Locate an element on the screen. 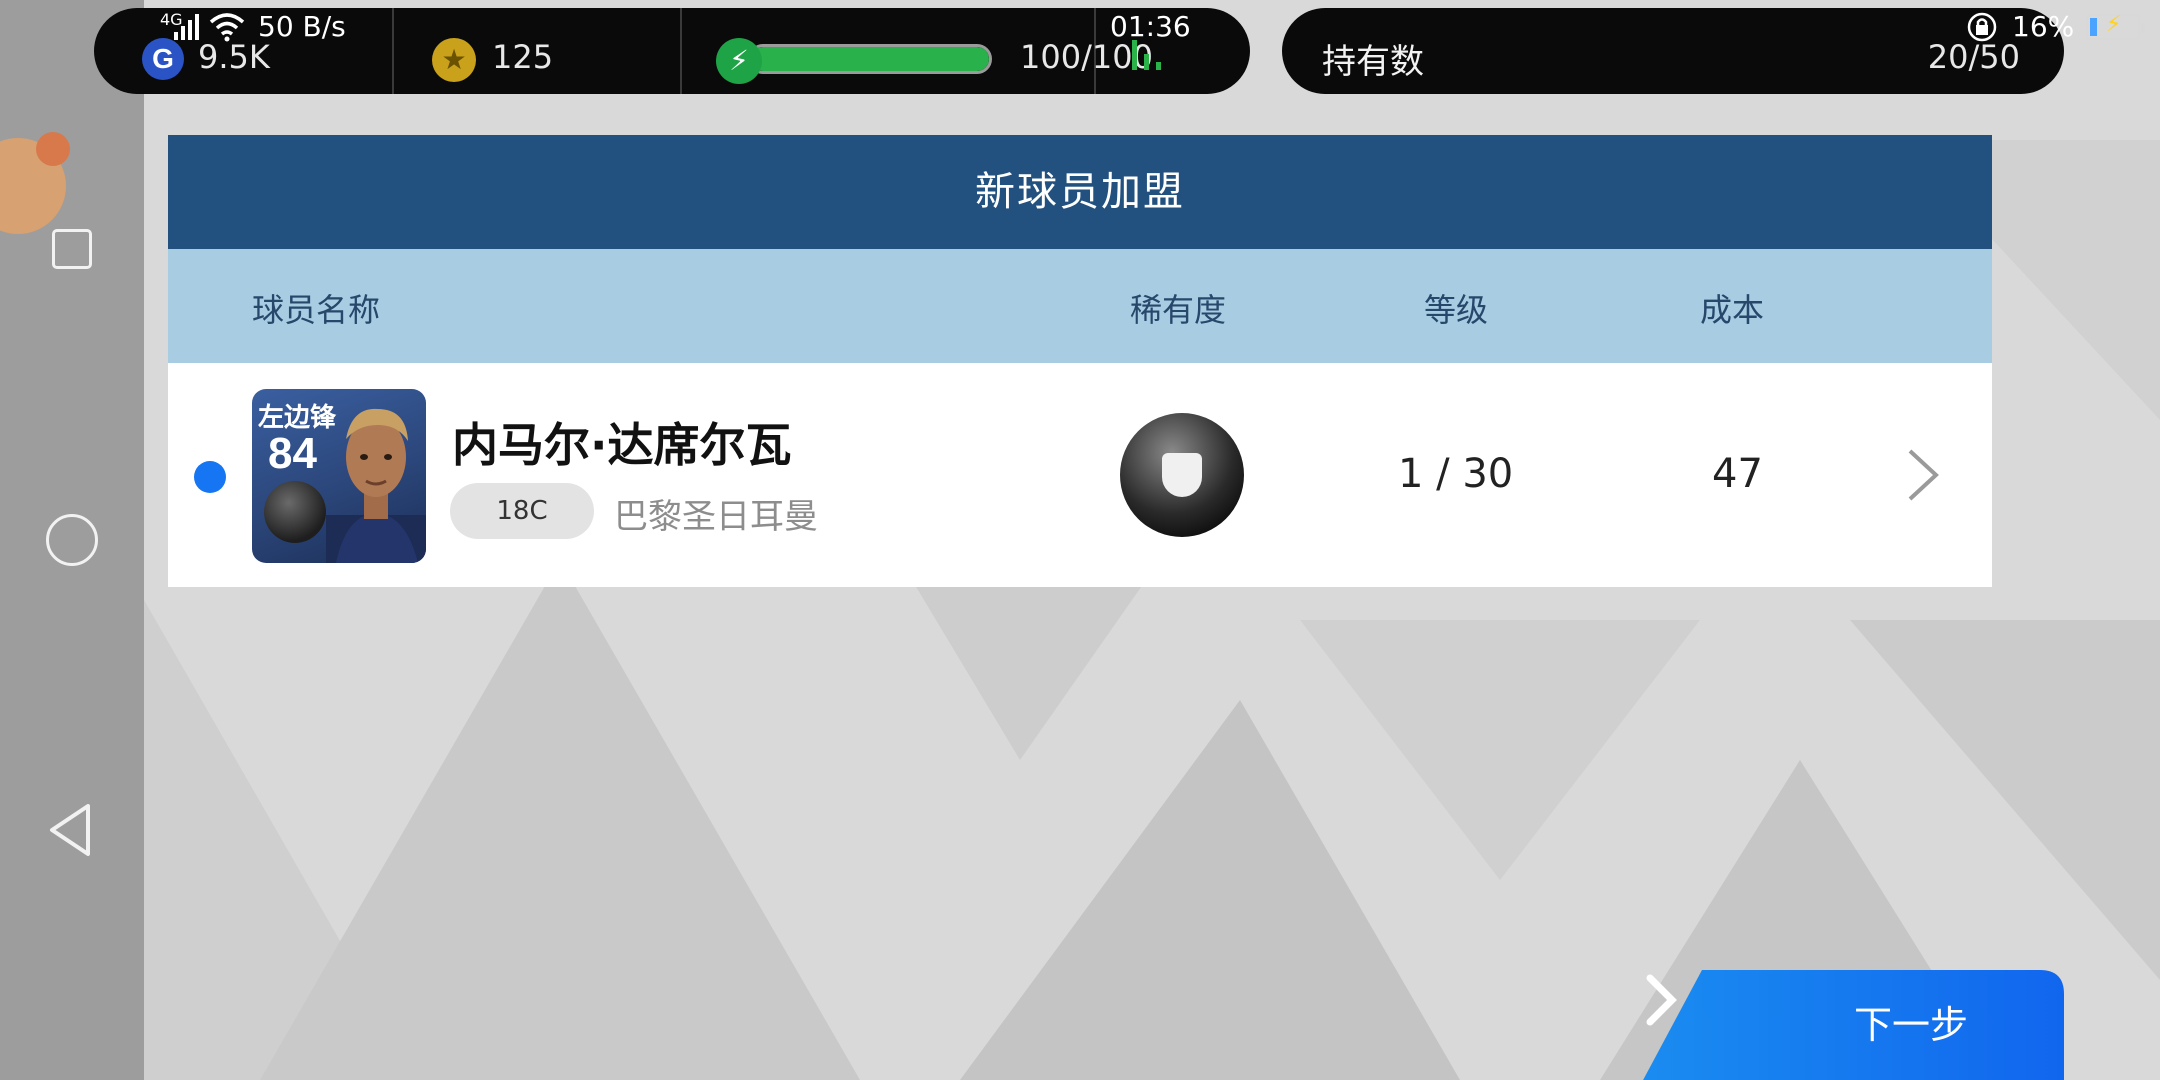 Image resolution: width=2160 pixels, height=1080 pixels. rotation-lock-icon is located at coordinates (1982, 27).